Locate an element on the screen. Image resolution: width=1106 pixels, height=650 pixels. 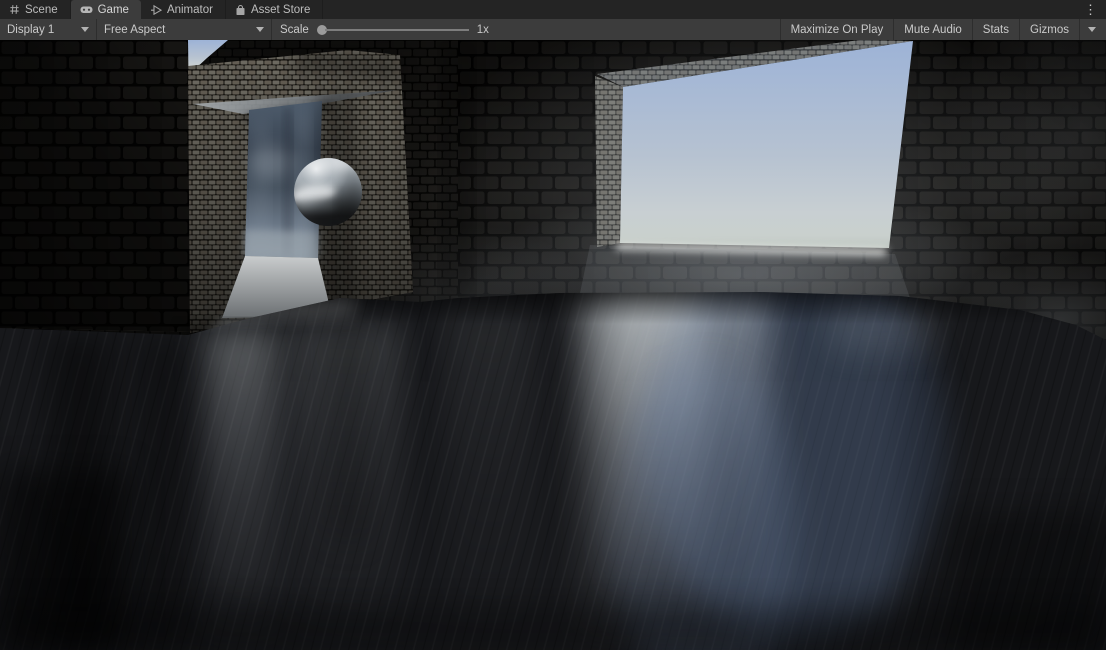
tab-label: Game is located at coordinates (113, 9).